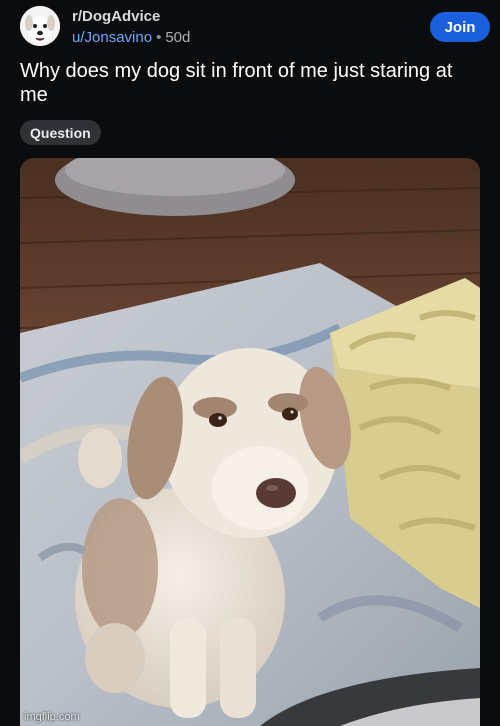 The image size is (500, 726). What do you see at coordinates (255, 28) in the screenshot?
I see `post-header: r/DogAdvice u/Jonsavino • 50d Join` at bounding box center [255, 28].